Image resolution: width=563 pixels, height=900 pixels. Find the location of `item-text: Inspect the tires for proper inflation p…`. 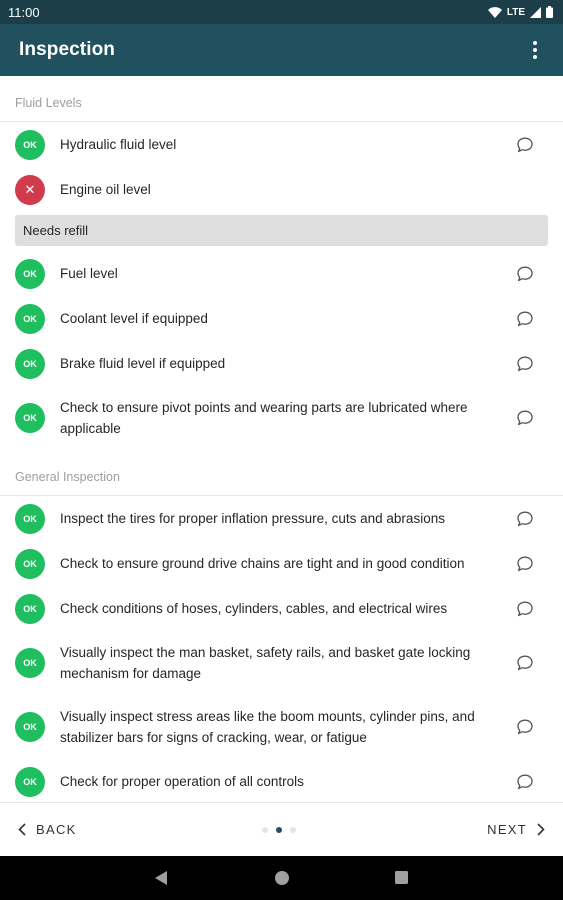

item-text: Inspect the tires for proper inflation p… is located at coordinates (252, 518).